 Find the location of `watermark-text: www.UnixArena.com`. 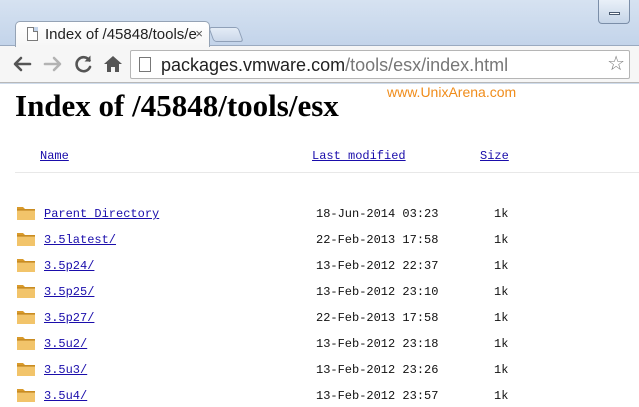

watermark-text: www.UnixArena.com is located at coordinates (452, 92).